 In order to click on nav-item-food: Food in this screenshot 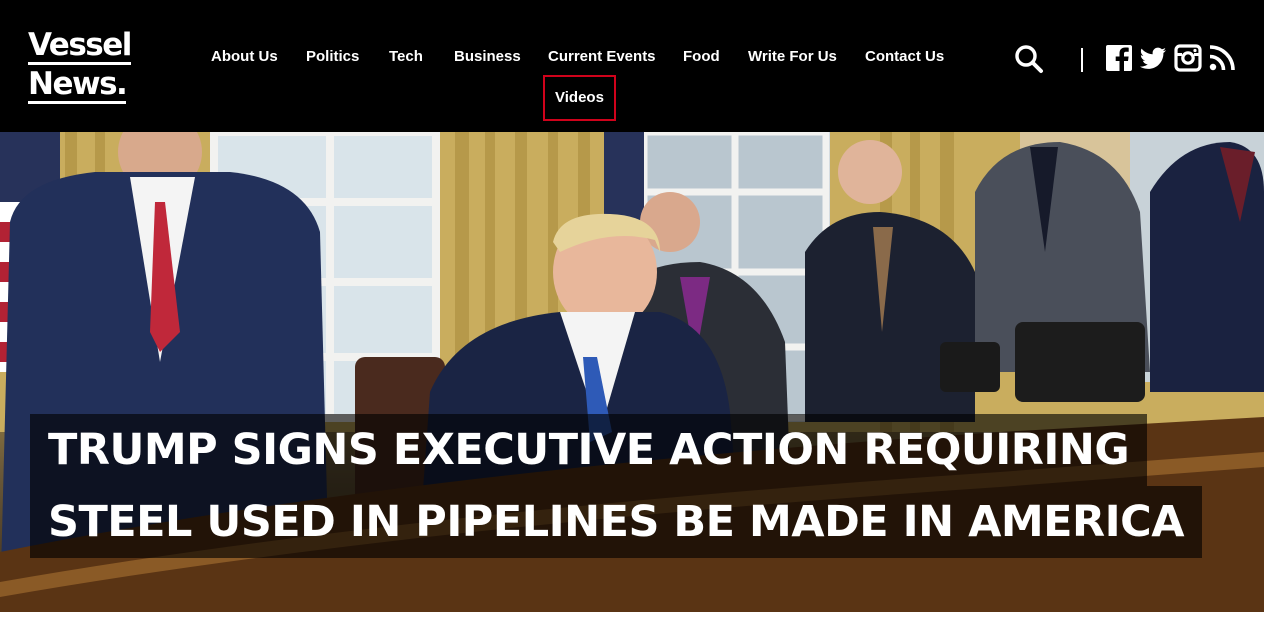, I will do `click(701, 57)`.